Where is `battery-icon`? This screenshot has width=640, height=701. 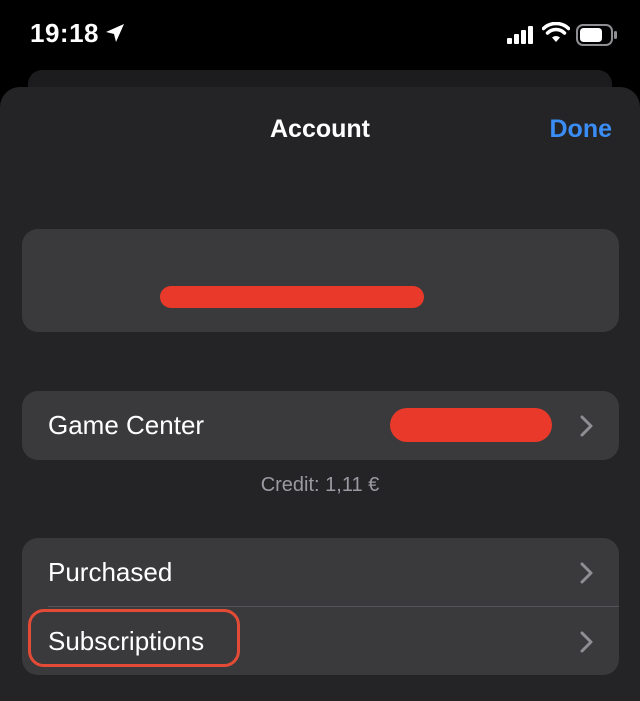 battery-icon is located at coordinates (596, 35).